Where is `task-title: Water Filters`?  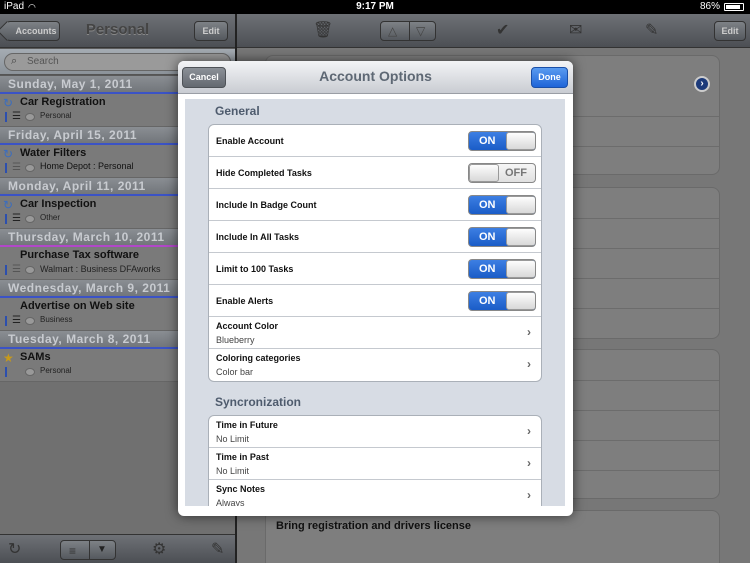
task-title: Water Filters is located at coordinates (53, 153).